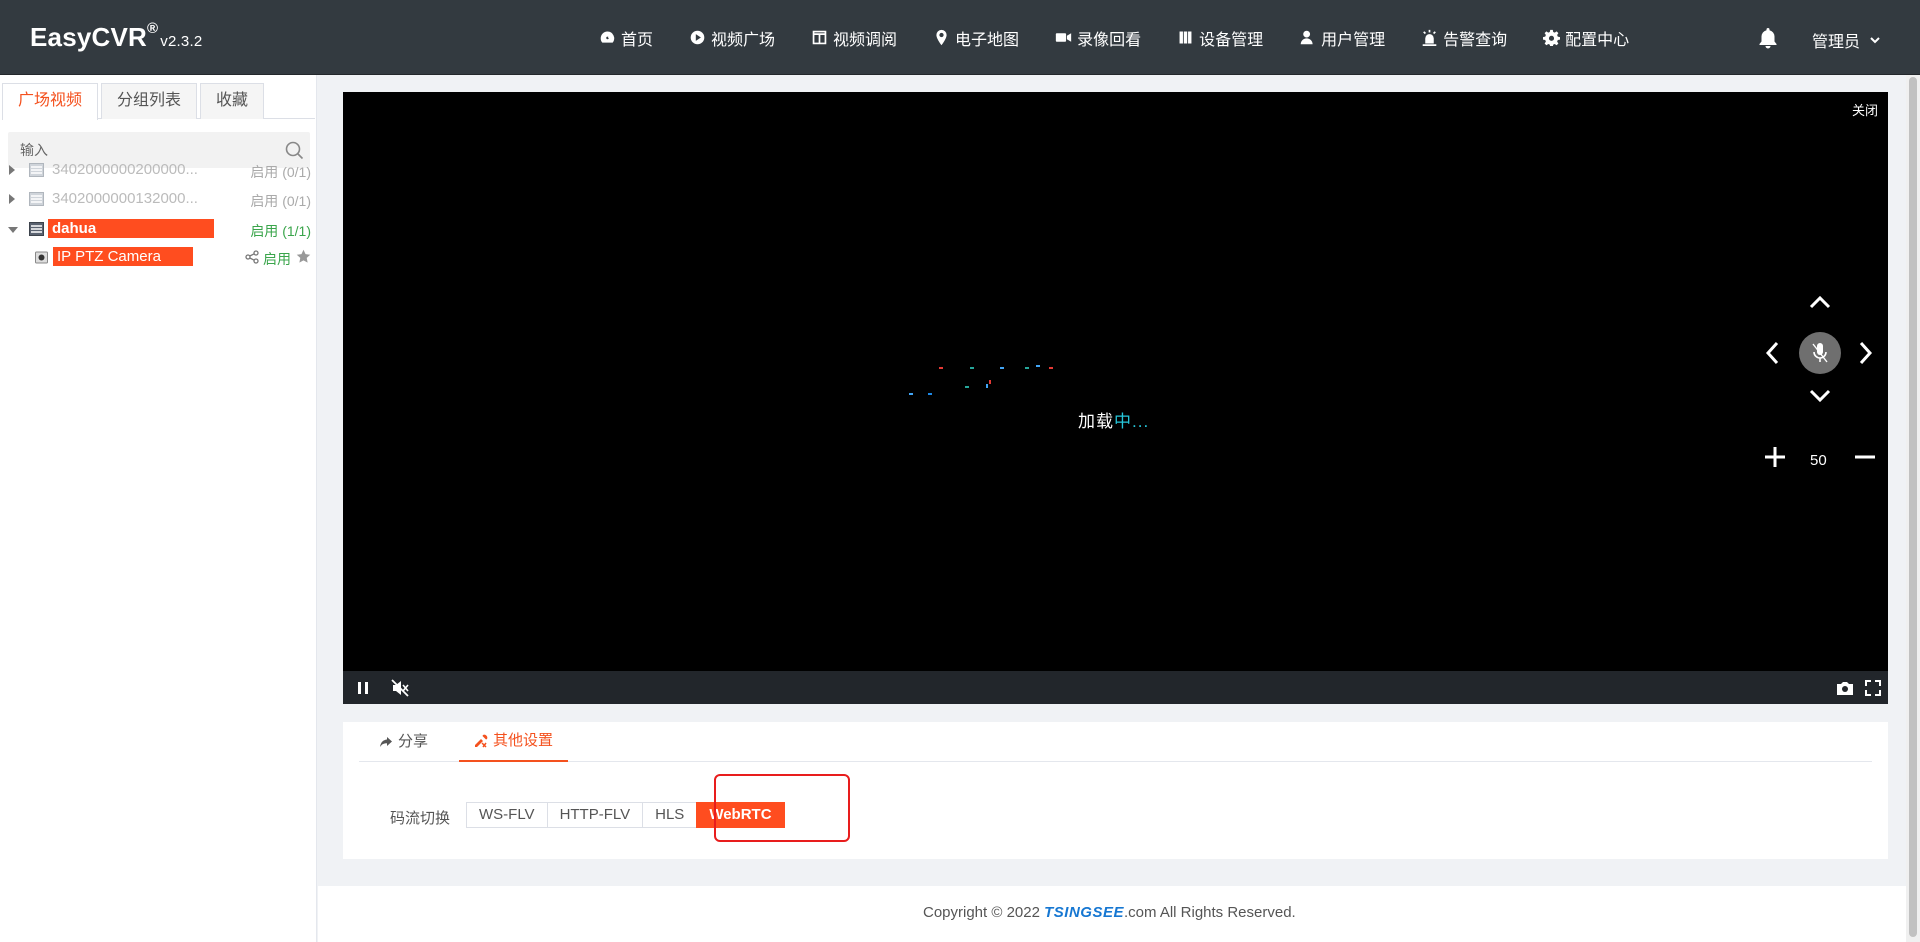 The image size is (1920, 942). I want to click on microphone-button, so click(1820, 353).